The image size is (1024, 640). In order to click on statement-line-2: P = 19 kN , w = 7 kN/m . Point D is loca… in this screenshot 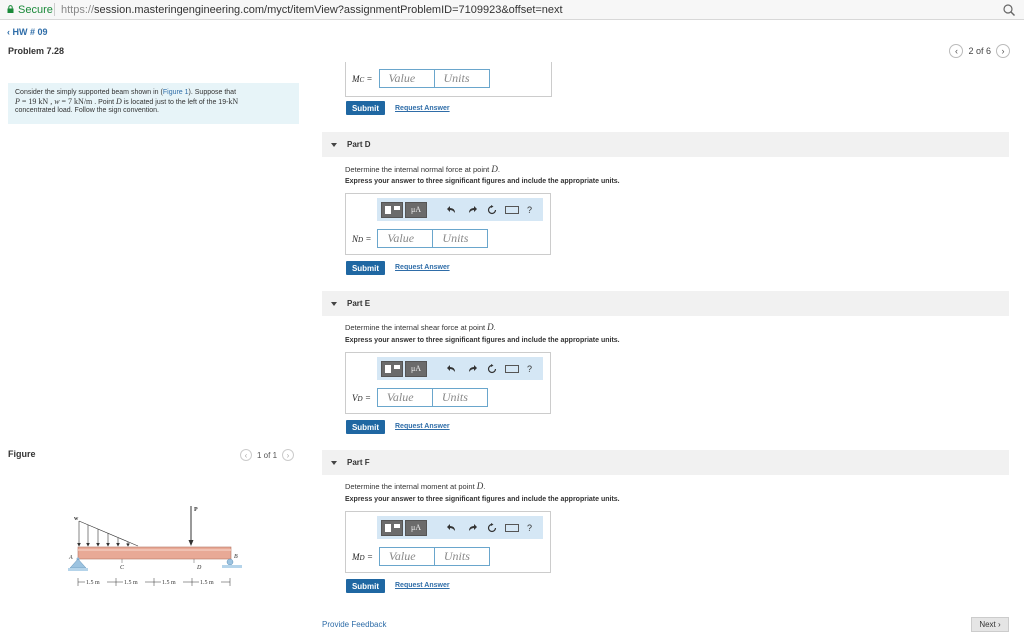, I will do `click(153, 102)`.